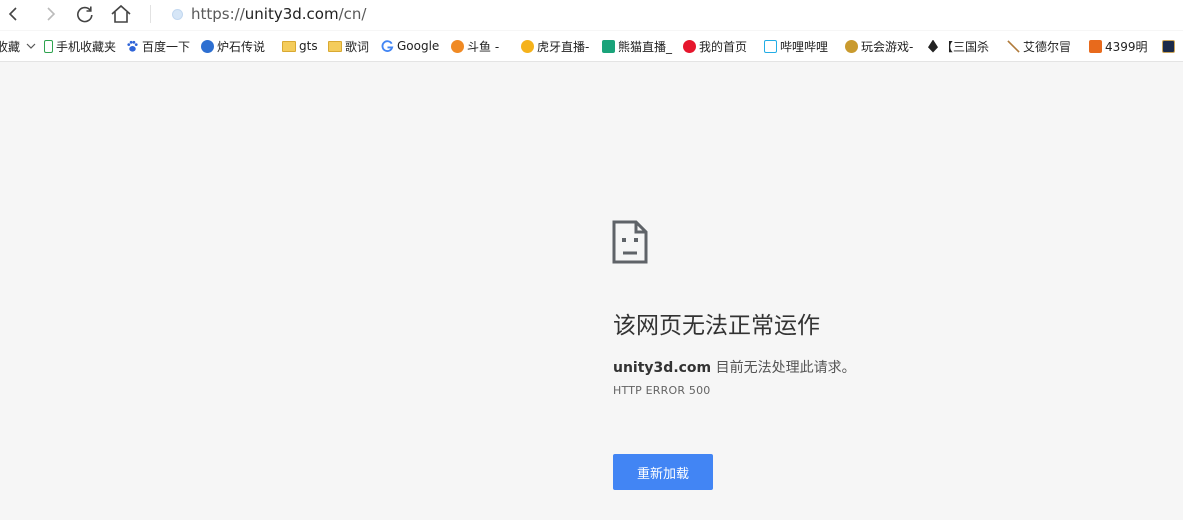 This screenshot has height=520, width=1183. I want to click on sanguosha-icon, so click(933, 46).